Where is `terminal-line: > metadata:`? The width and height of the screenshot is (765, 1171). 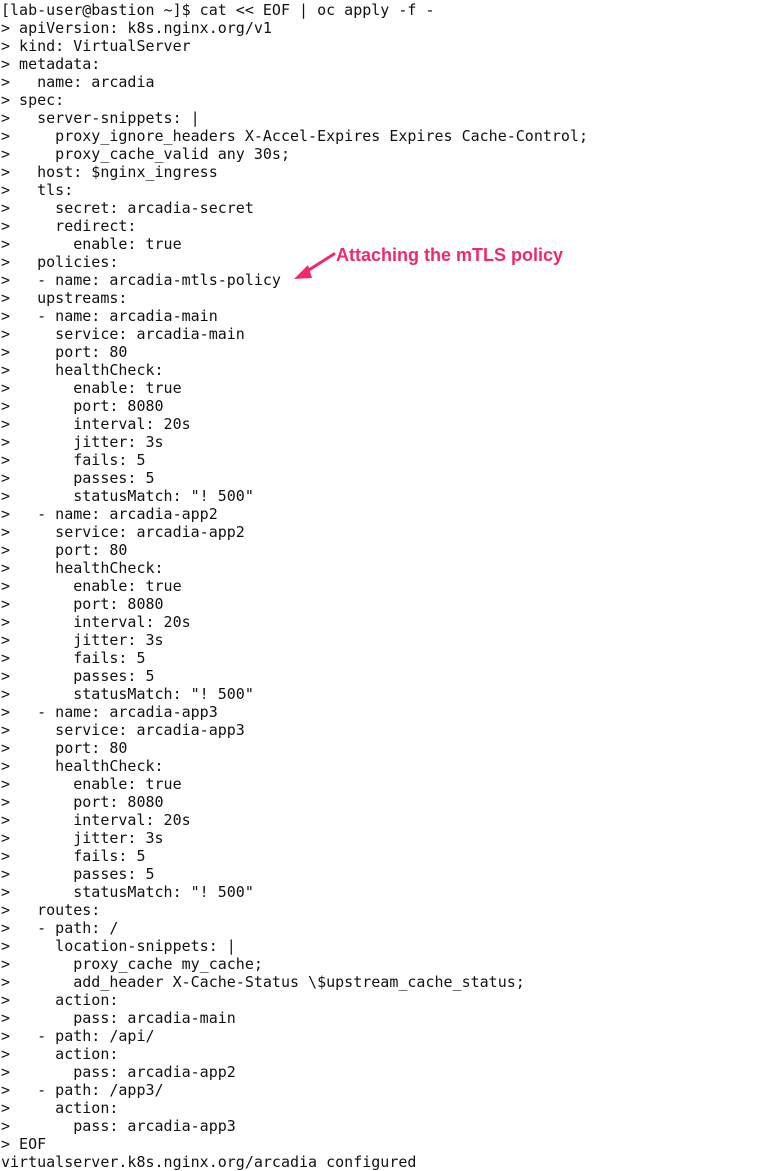 terminal-line: > metadata: is located at coordinates (51, 64).